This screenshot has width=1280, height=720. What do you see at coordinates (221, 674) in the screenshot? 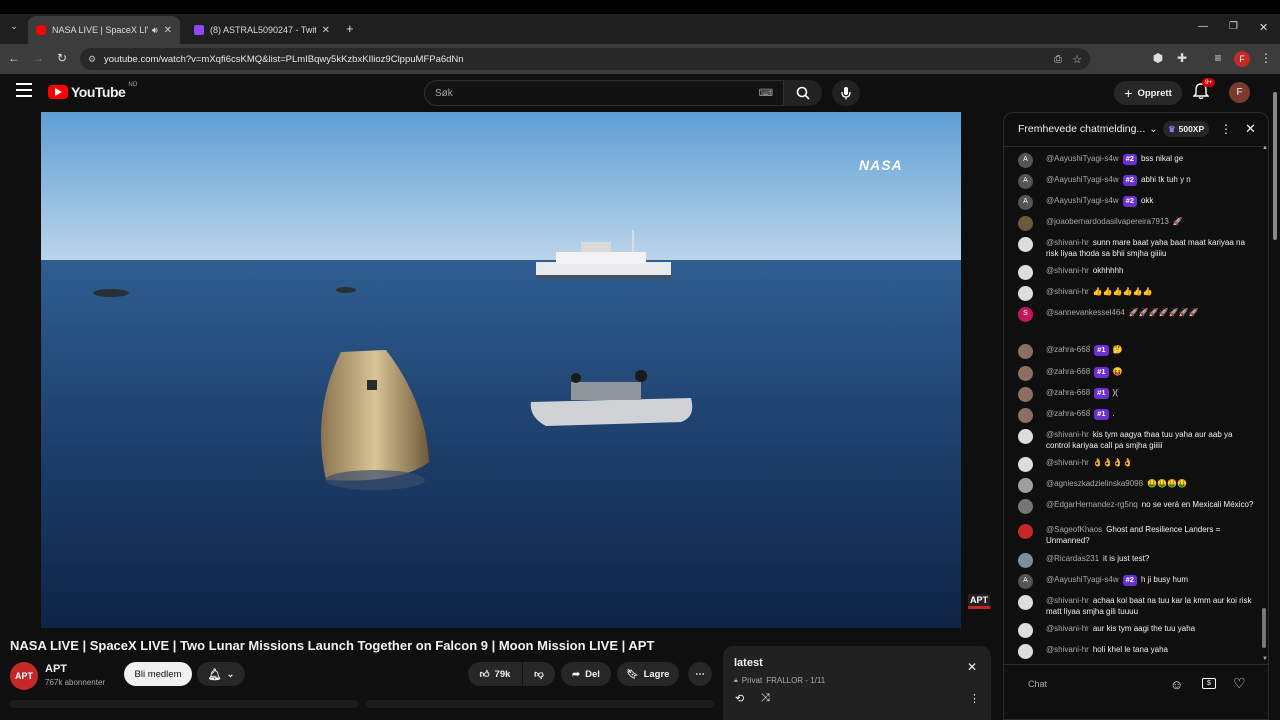
I see `subscribe-bell-button: 🔔︎ ⌄` at bounding box center [221, 674].